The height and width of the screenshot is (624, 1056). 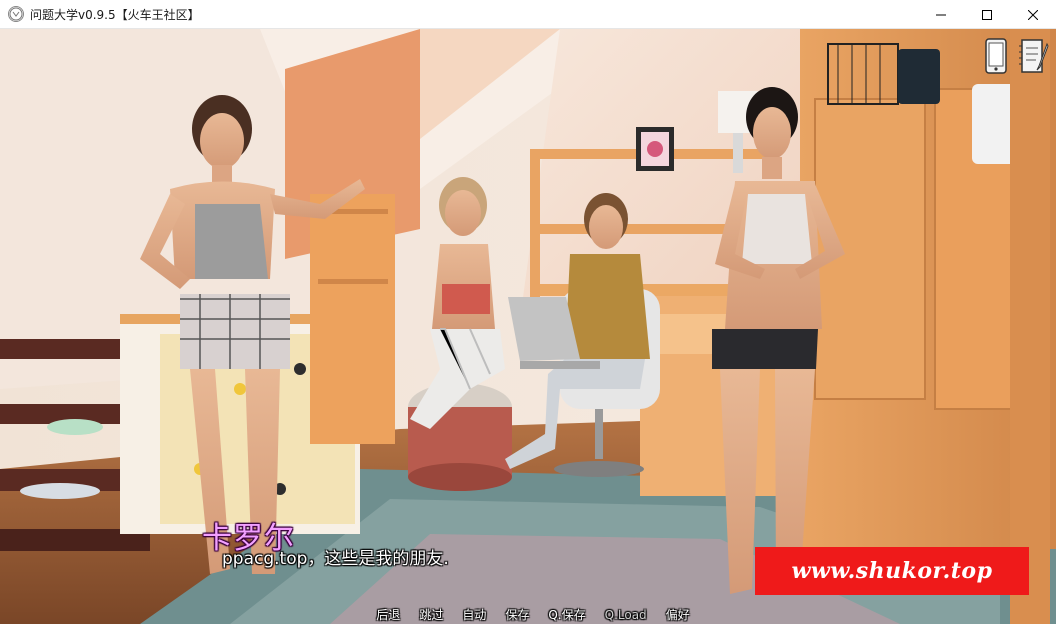 I want to click on maximize-icon, so click(x=987, y=14).